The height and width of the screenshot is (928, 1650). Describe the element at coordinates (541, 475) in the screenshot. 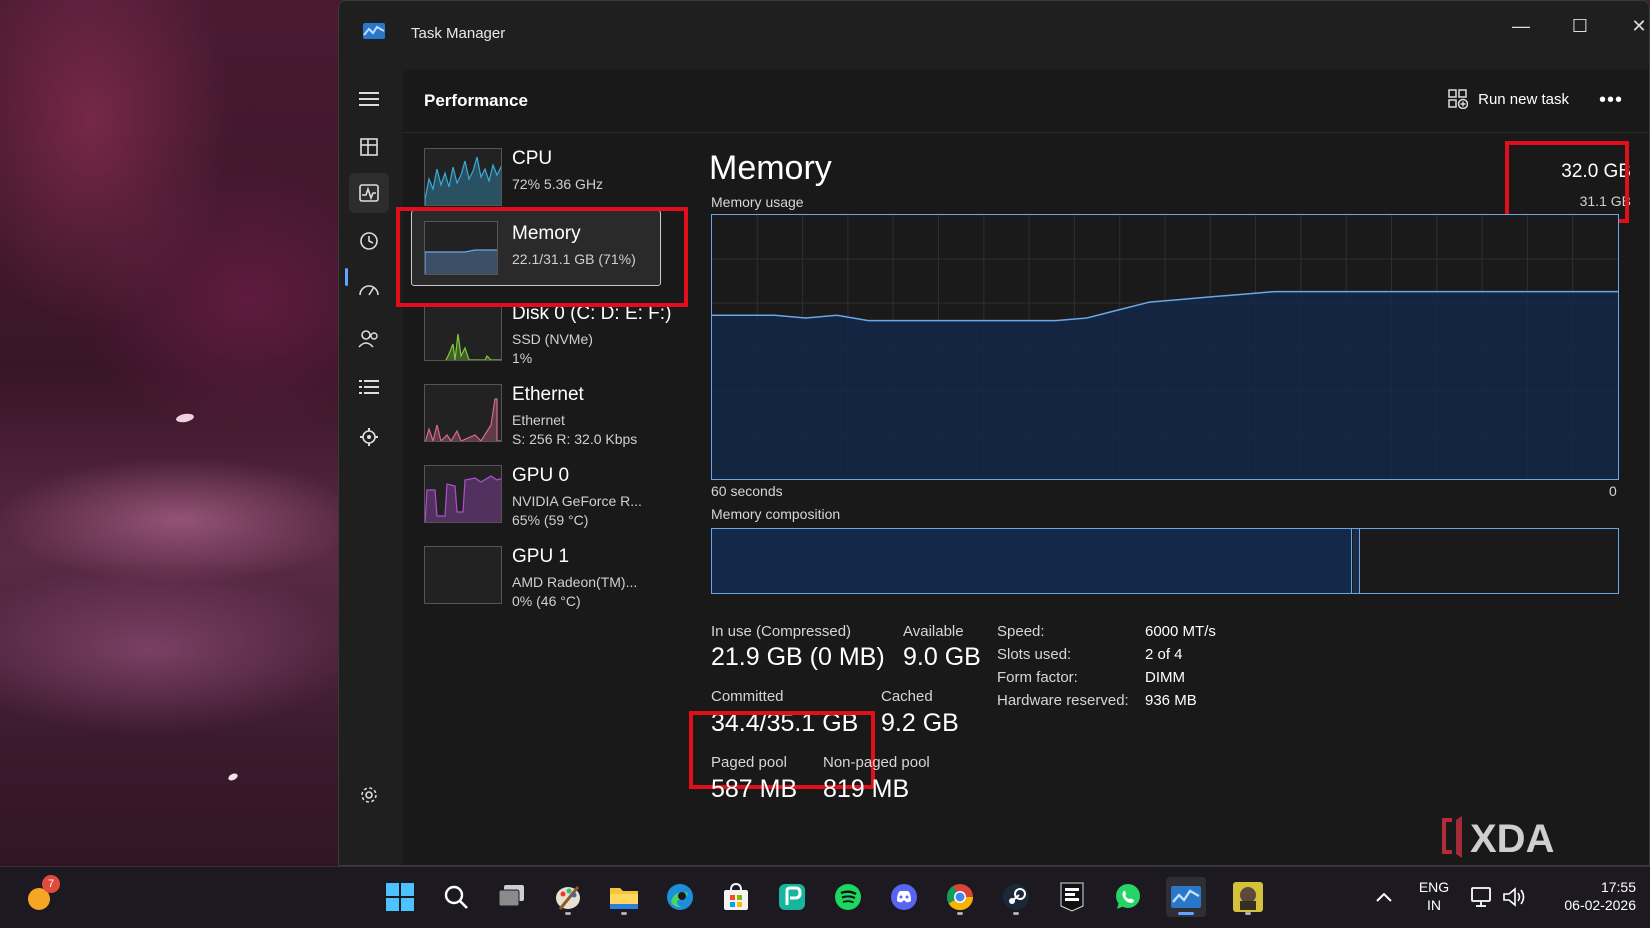

I see `device-name: GPU 0` at that location.